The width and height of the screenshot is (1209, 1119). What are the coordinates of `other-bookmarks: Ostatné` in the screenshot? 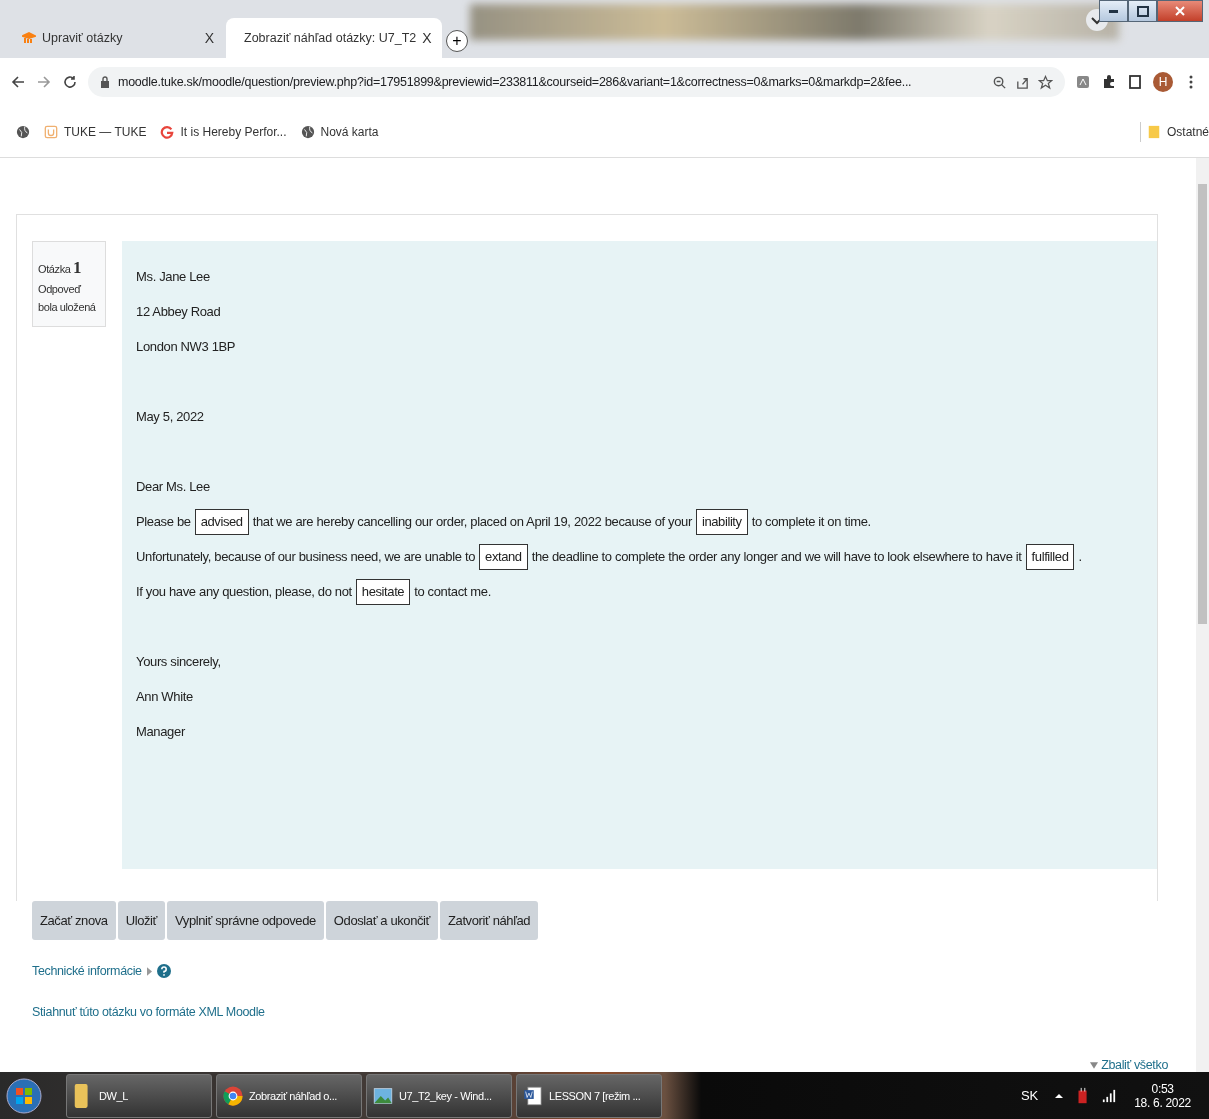 It's located at (1177, 131).